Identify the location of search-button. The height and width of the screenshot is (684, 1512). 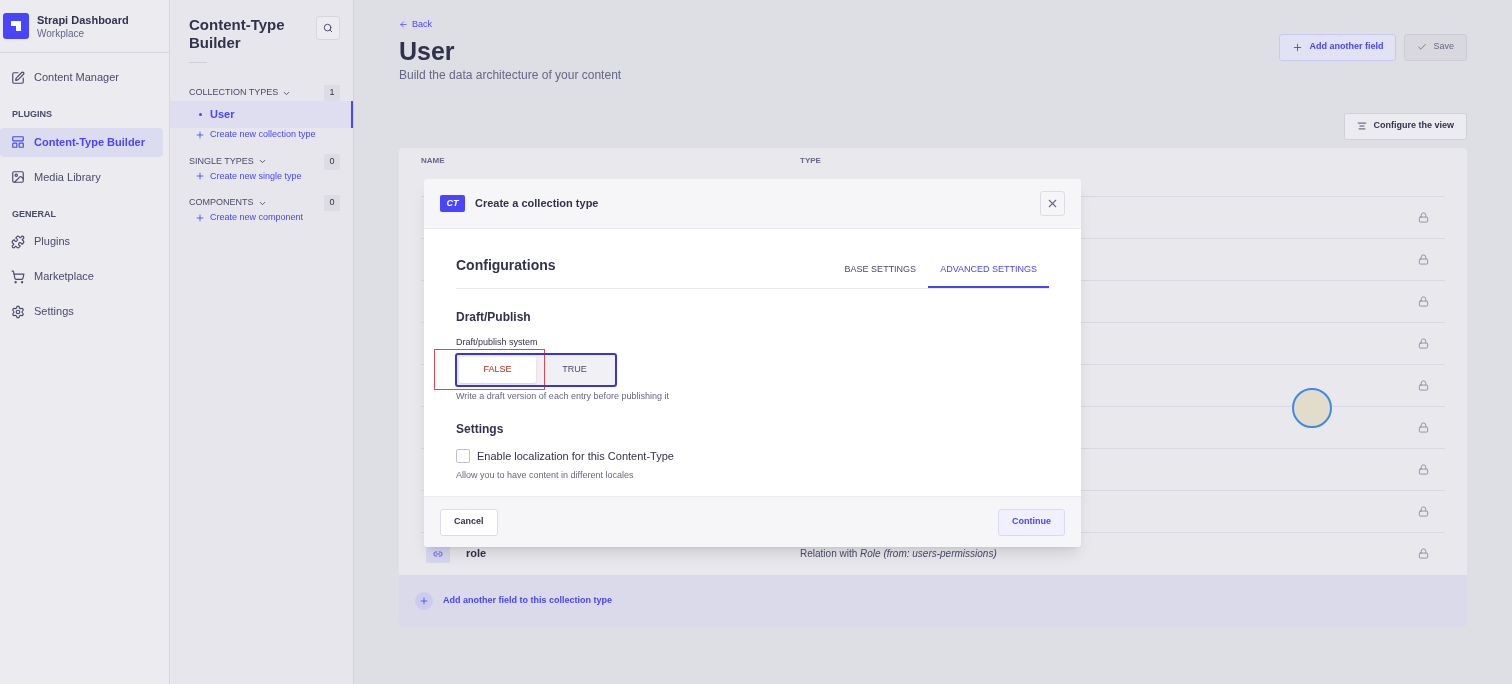
(328, 28).